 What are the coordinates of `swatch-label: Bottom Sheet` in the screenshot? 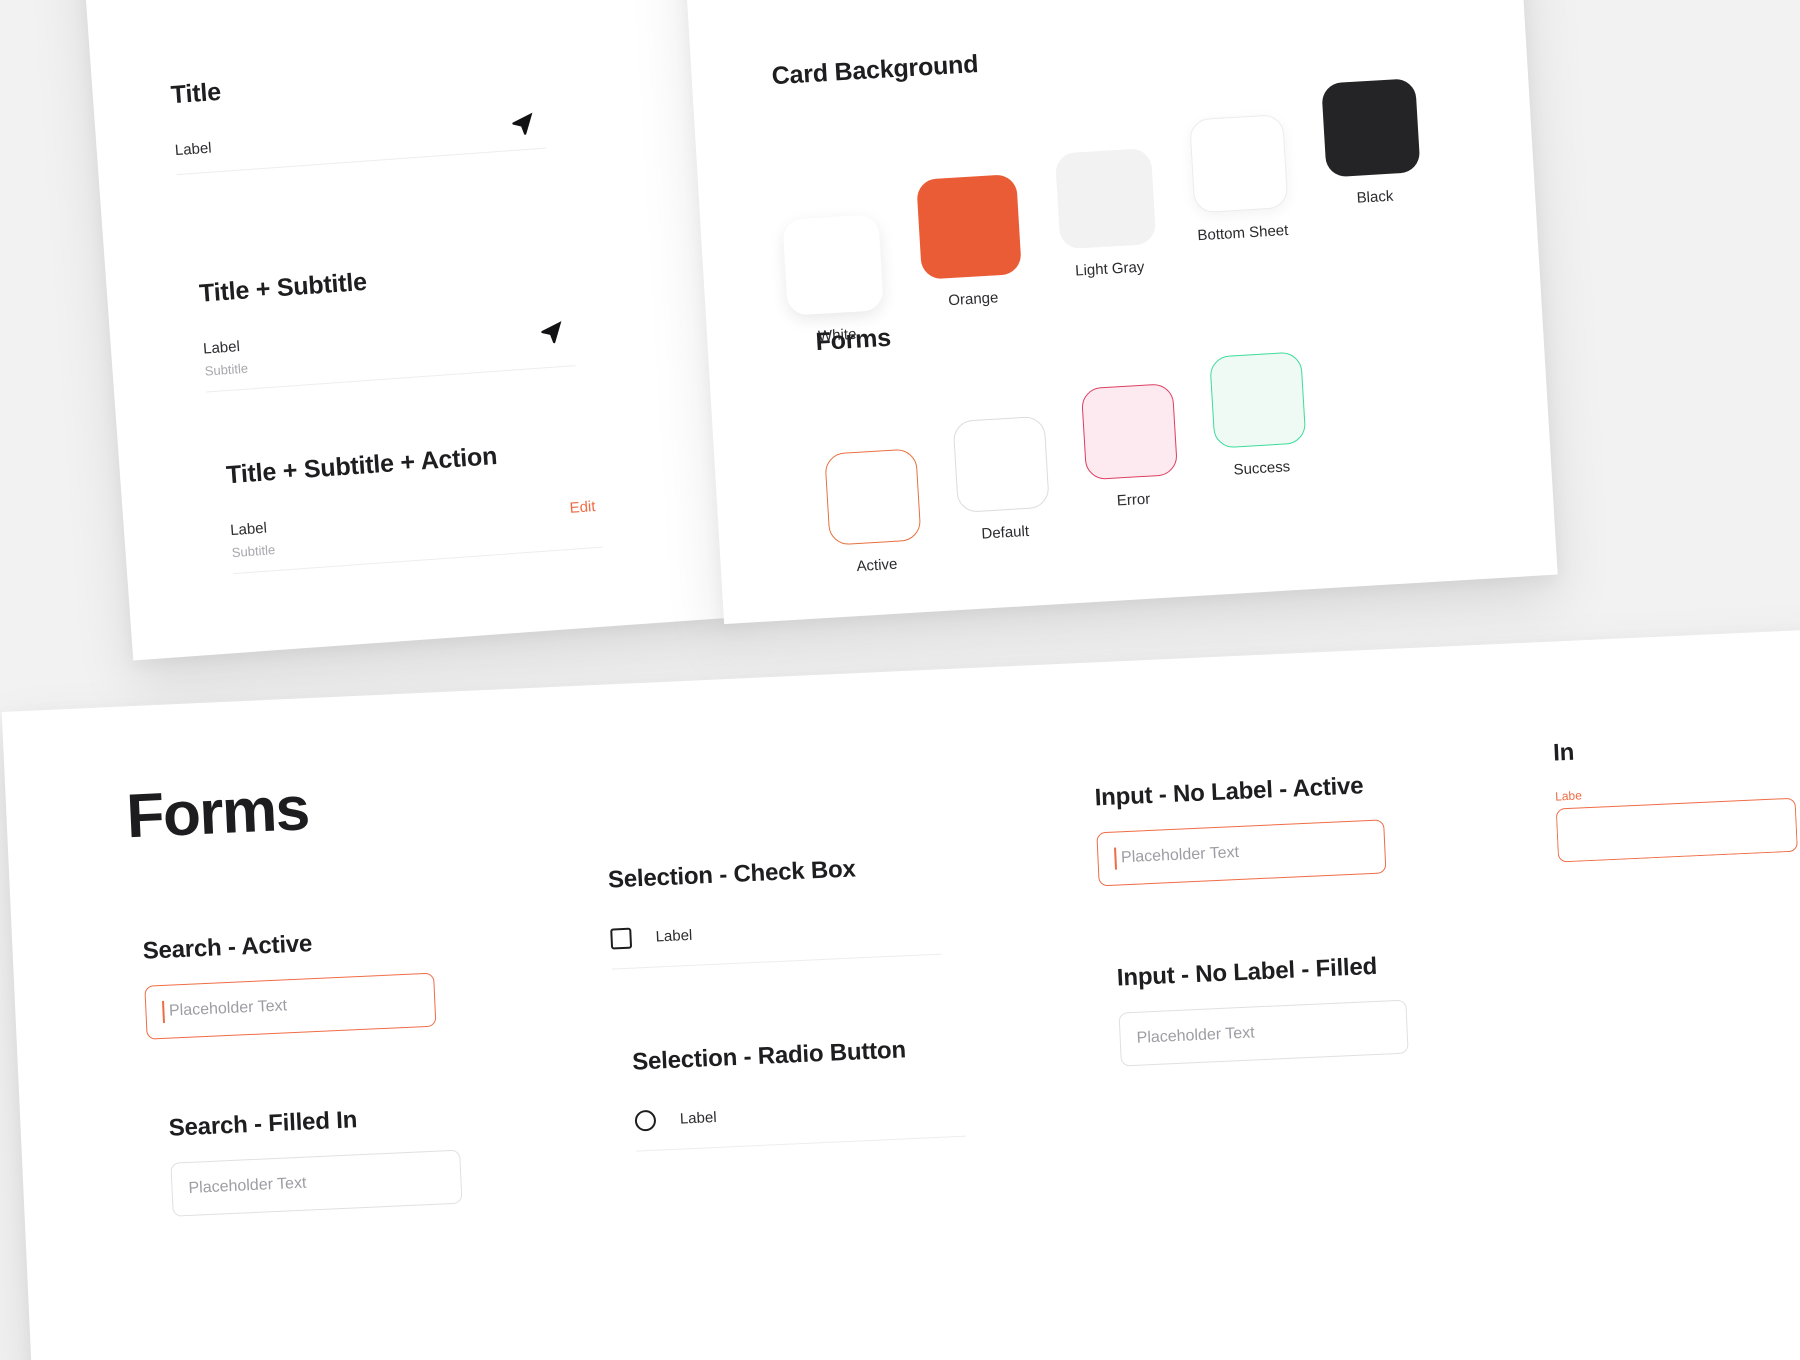 It's located at (1243, 233).